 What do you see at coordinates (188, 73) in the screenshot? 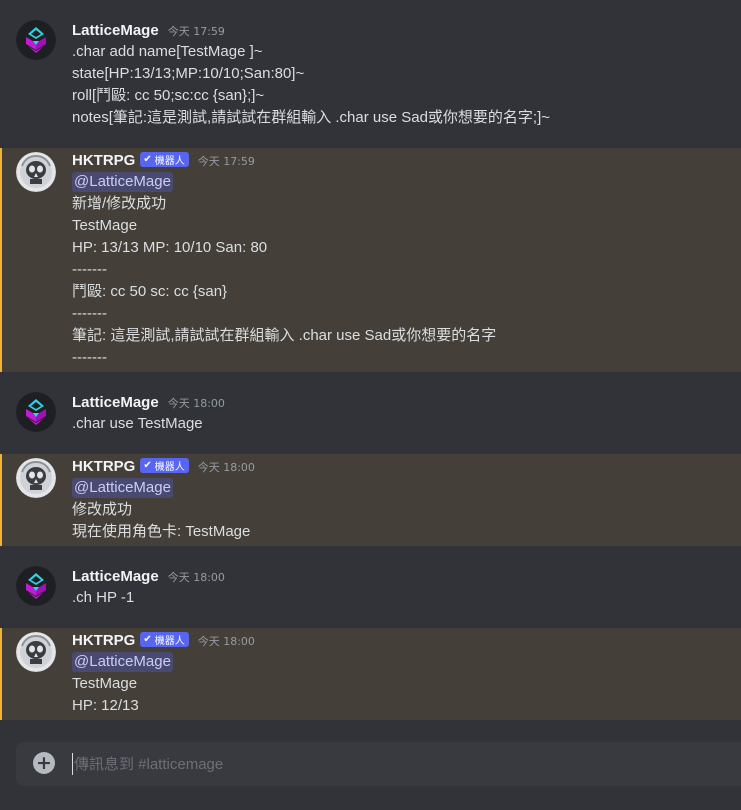
I see `message-line: state[HP:13/13;MP:10/10;San:80]~` at bounding box center [188, 73].